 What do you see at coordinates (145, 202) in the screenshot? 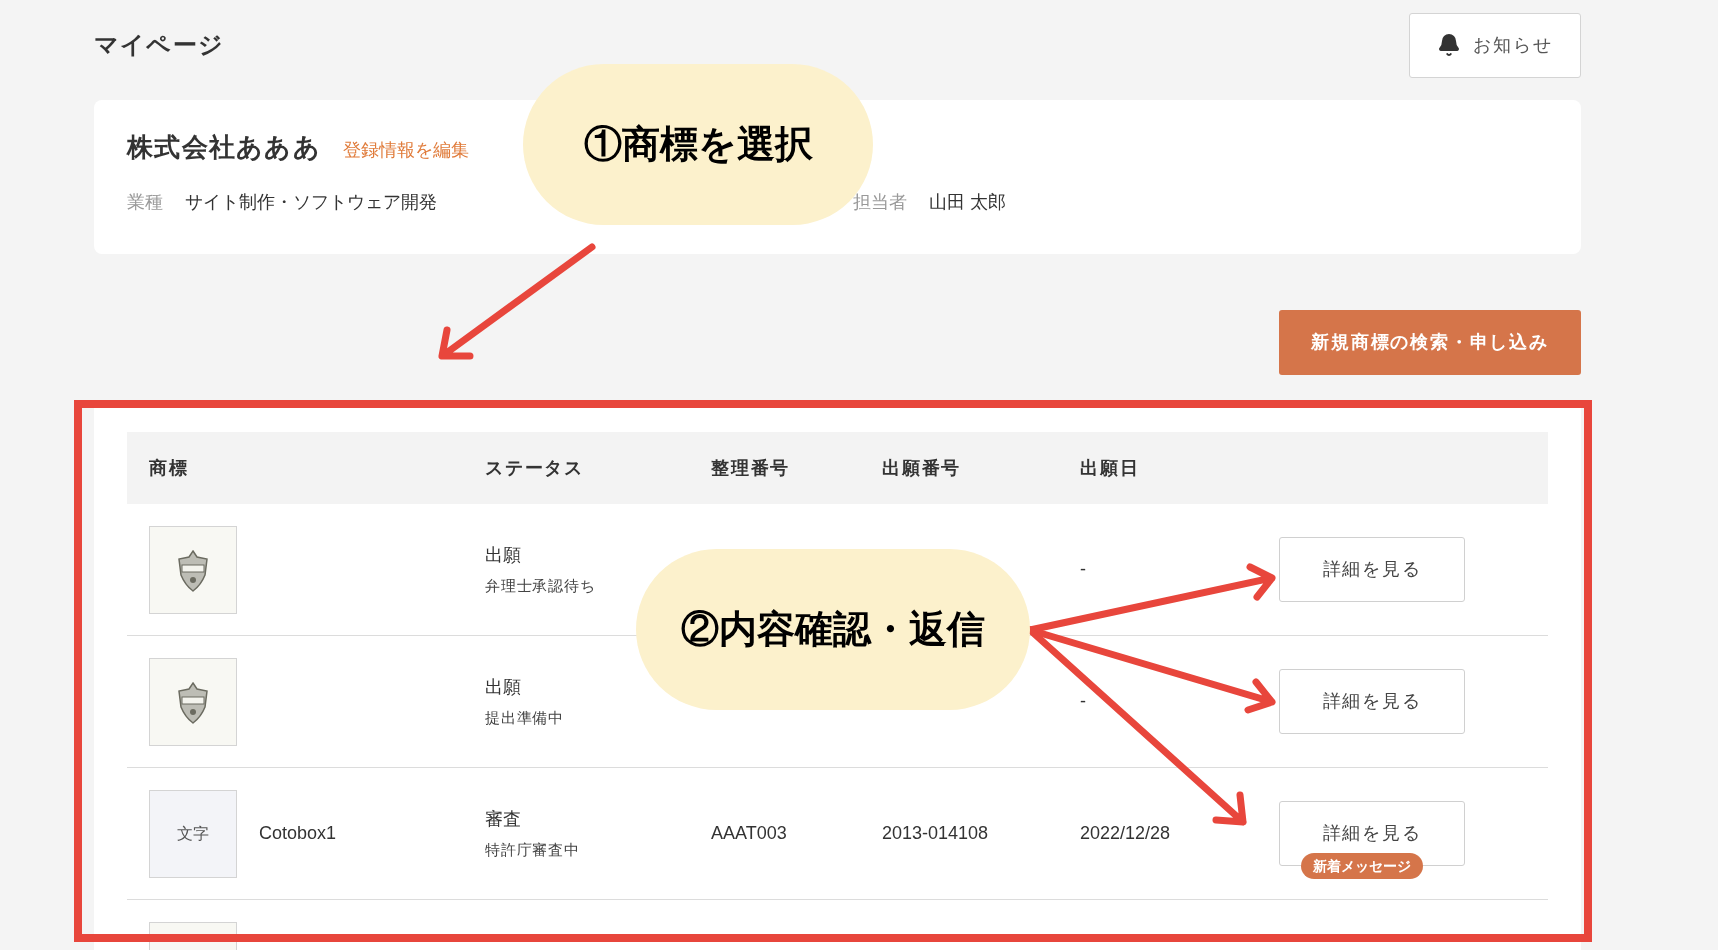
I see `industry-label: 業種` at bounding box center [145, 202].